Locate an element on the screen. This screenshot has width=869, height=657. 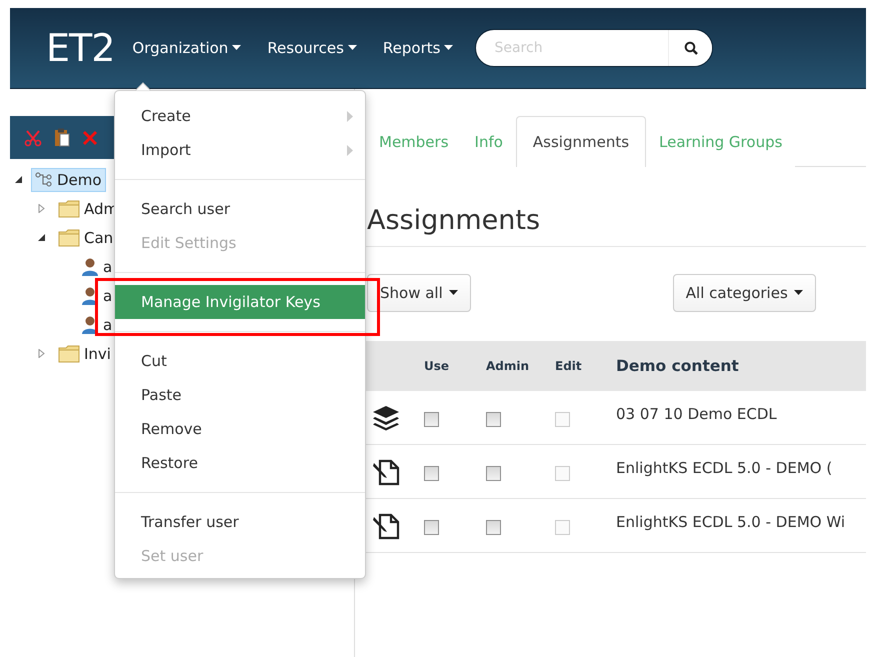
menu-item: Manage Invigilator Keys is located at coordinates (240, 302).